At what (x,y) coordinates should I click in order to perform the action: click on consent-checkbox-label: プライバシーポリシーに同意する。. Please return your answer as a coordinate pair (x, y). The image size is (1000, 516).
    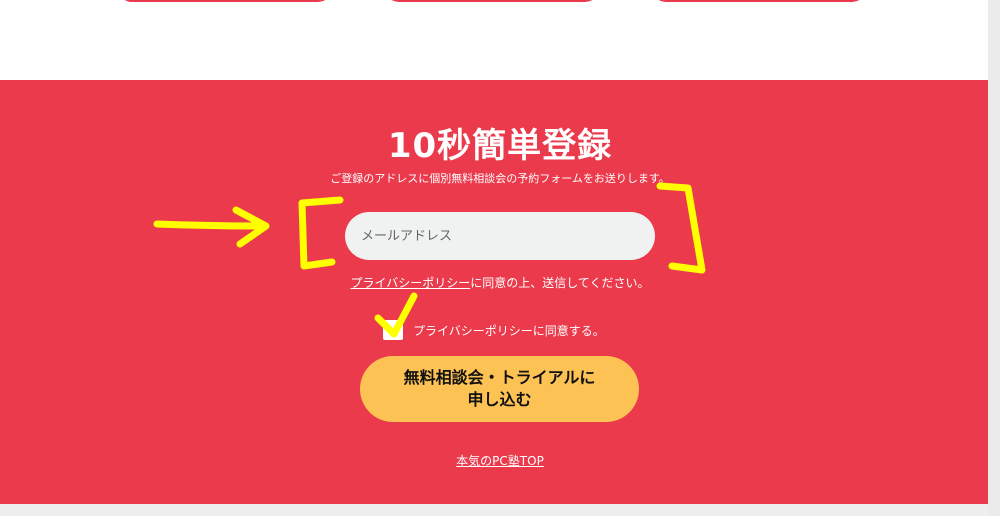
    Looking at the image, I should click on (509, 330).